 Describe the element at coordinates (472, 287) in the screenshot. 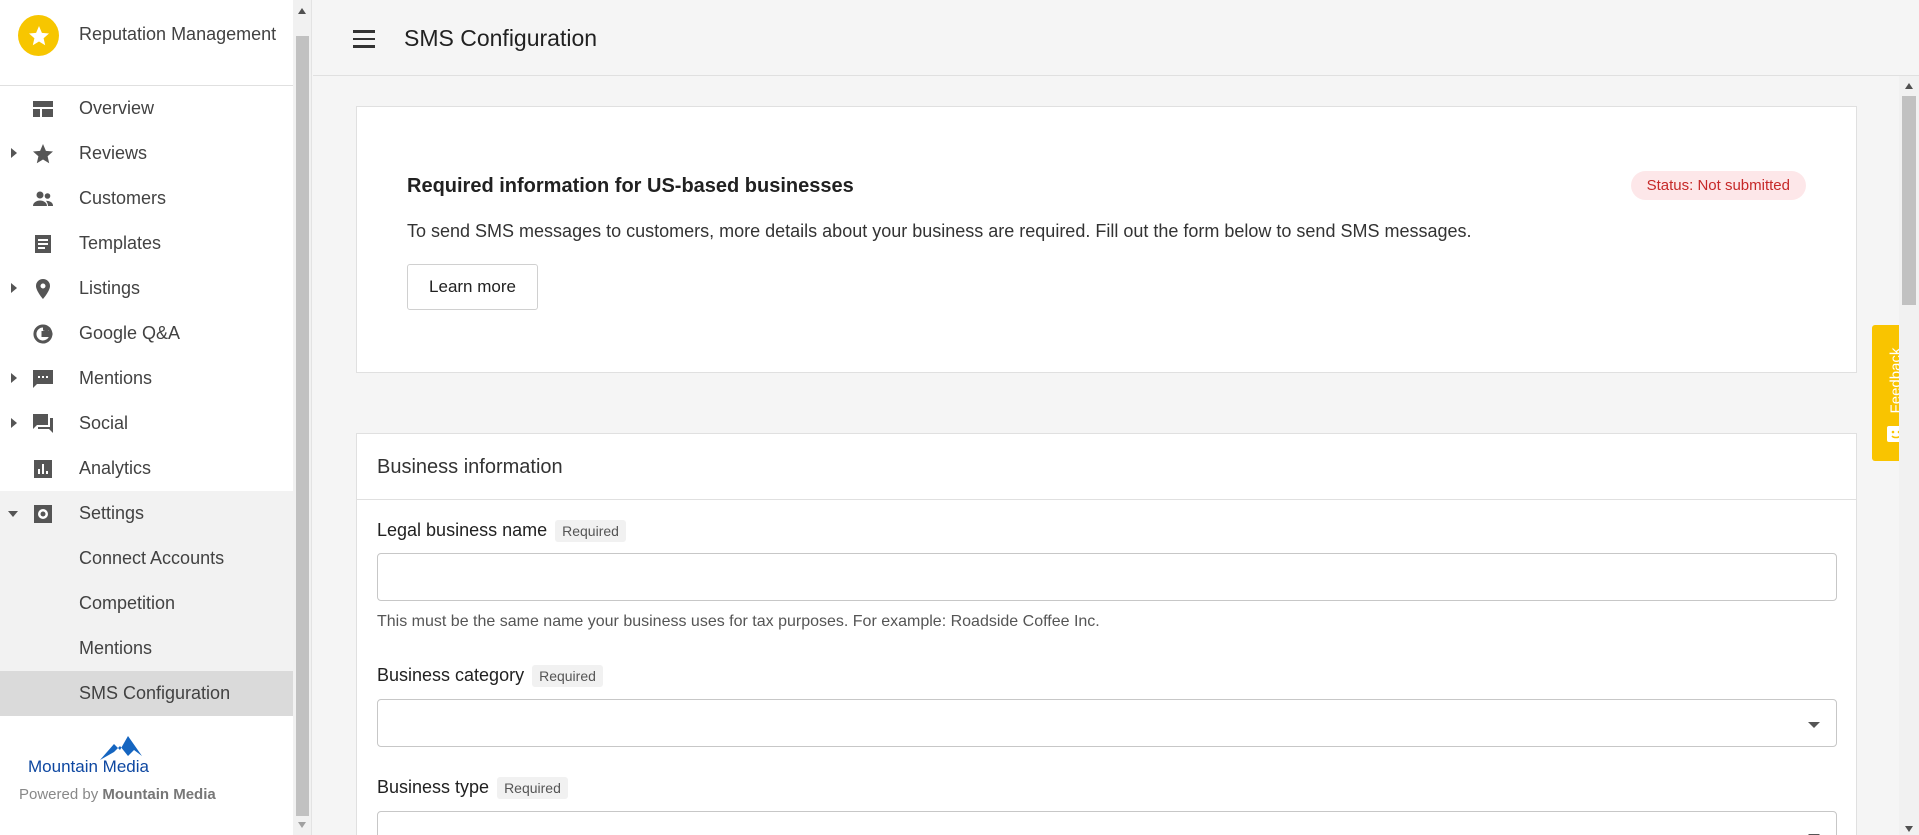

I see `learn-more-button: Learn more` at that location.